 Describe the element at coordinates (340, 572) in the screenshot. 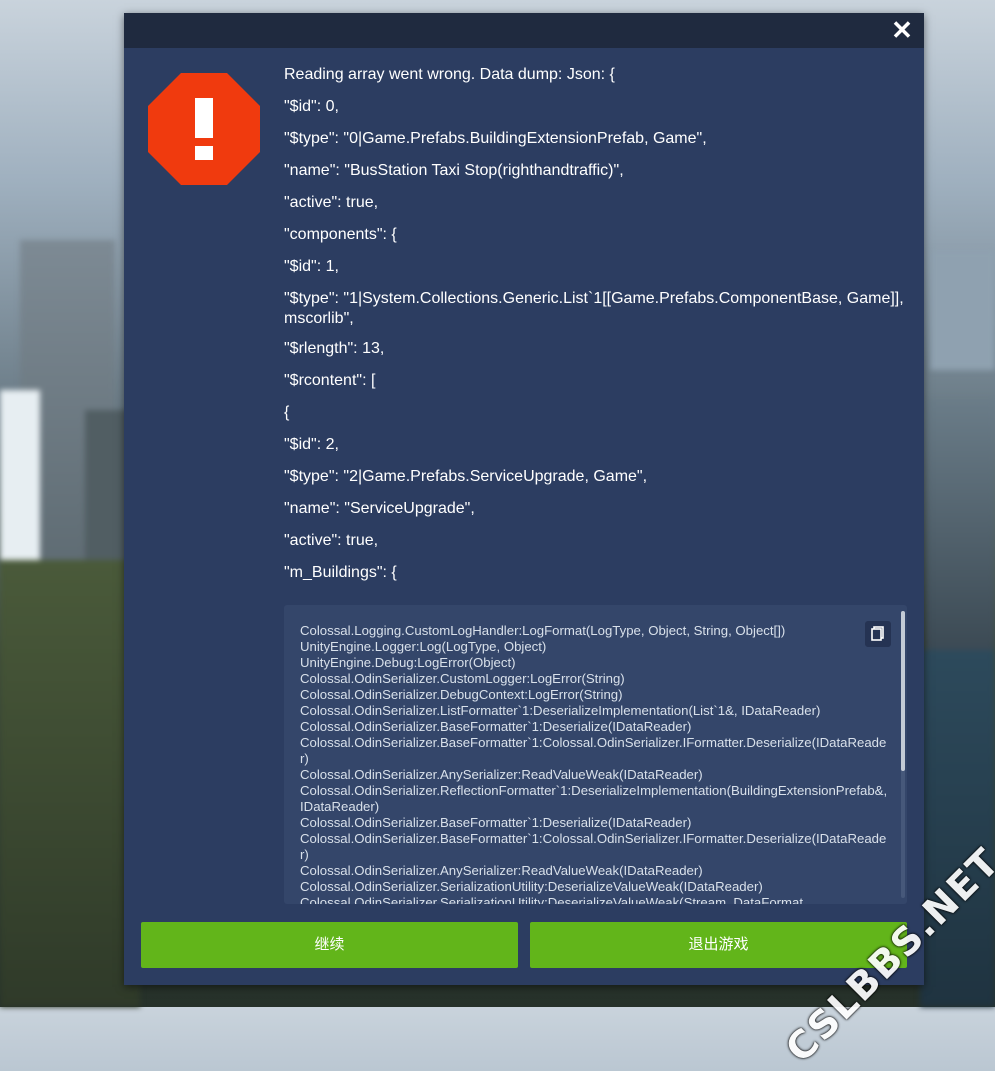

I see `message-line: "m_Buildings": {` at that location.